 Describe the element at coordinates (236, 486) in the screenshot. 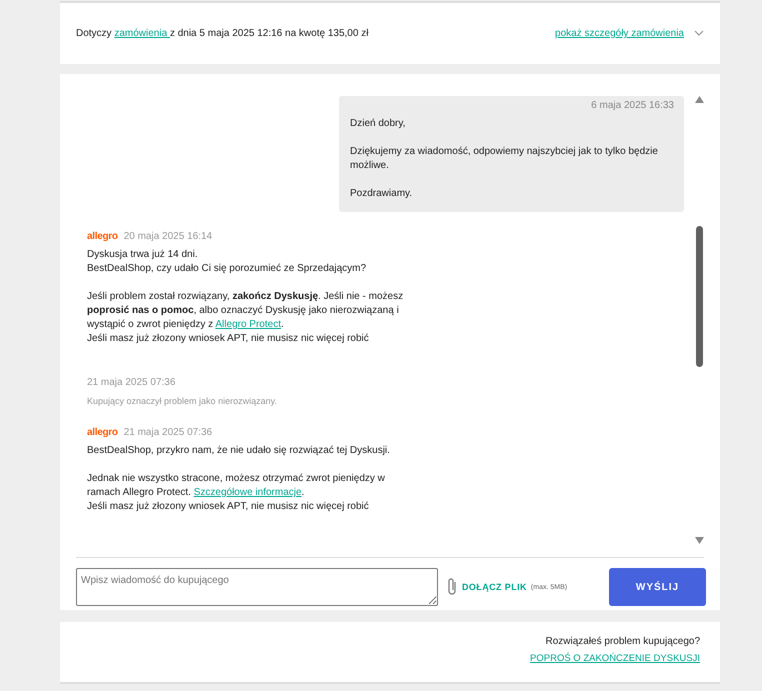

I see `message-text: Jednak nie wszystko stracone, możesz otrzymać zwrot pieniędzy w ramach Allegro Protect. Szczegółowe informacje.` at that location.